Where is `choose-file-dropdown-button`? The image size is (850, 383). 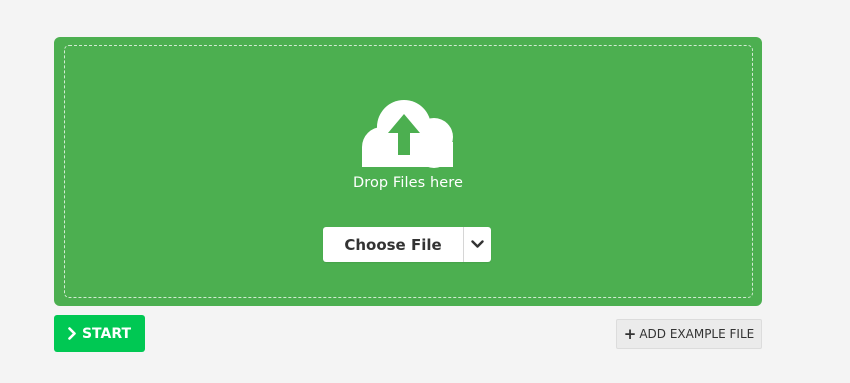 choose-file-dropdown-button is located at coordinates (477, 244).